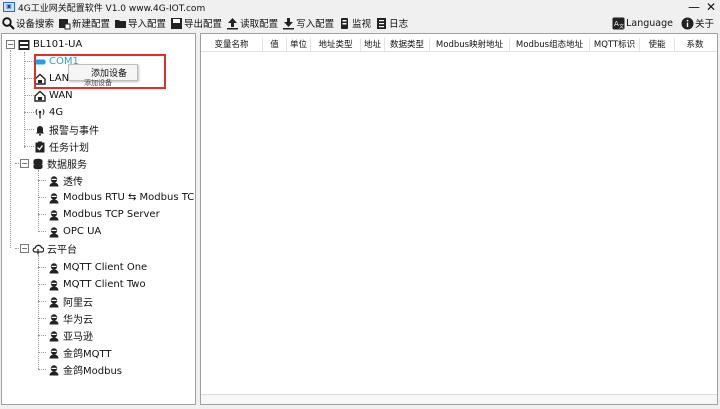  Describe the element at coordinates (84, 23) in the screenshot. I see `new-config-button: 新建配置` at that location.